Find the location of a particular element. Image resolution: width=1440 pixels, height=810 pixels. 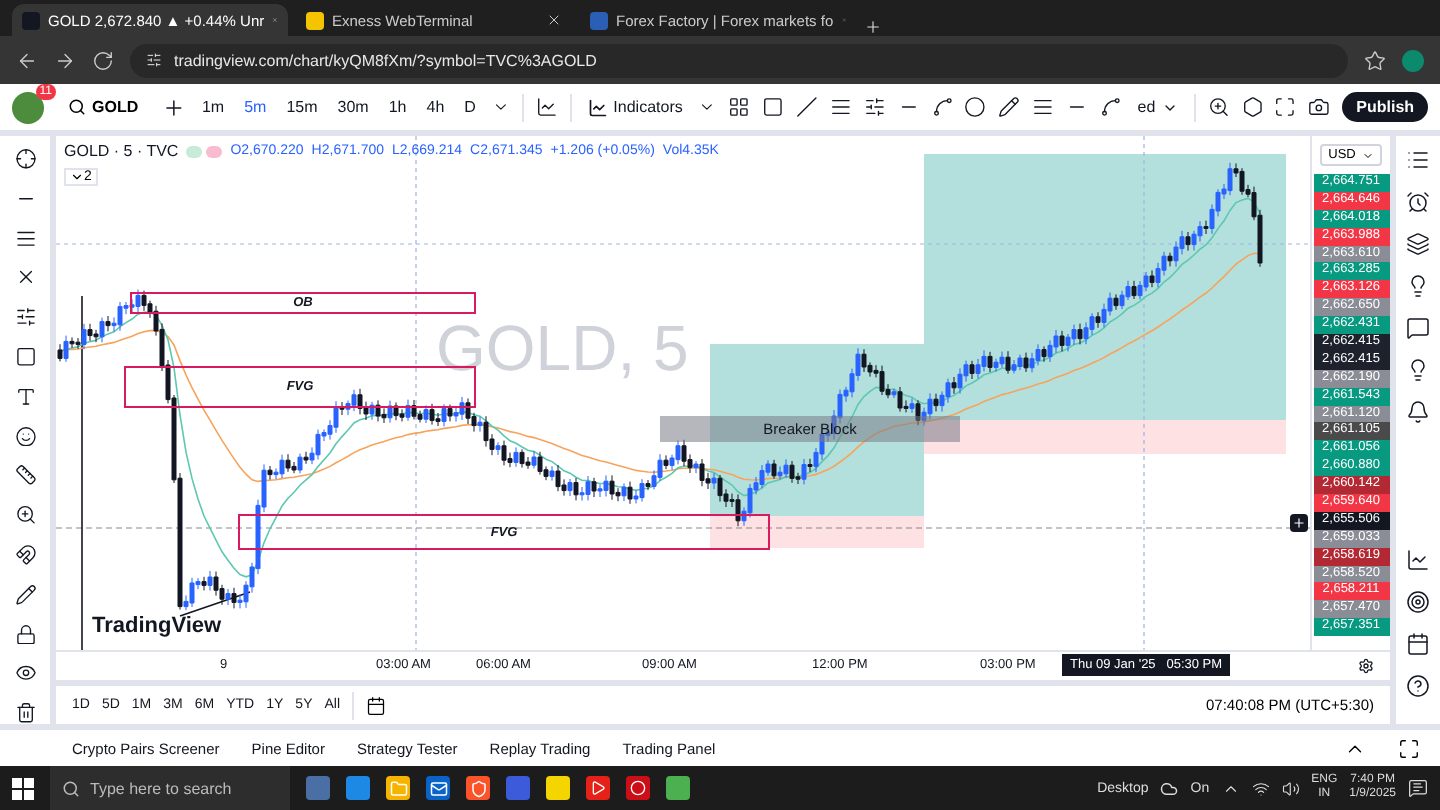

layers-icon is located at coordinates (1418, 244).